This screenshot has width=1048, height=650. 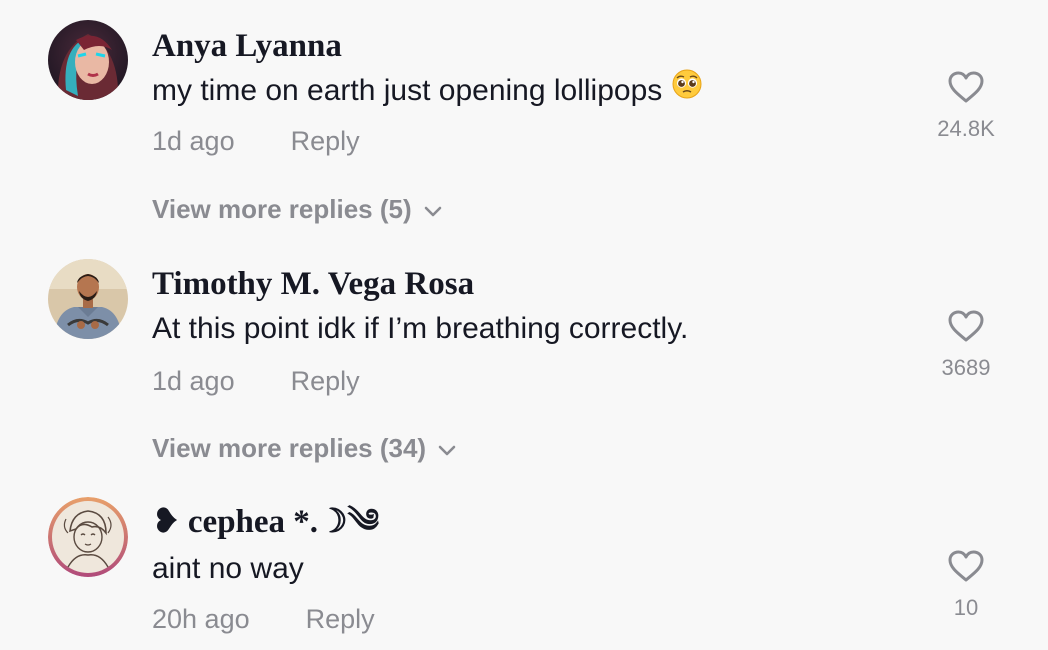 What do you see at coordinates (289, 448) in the screenshot?
I see `view-more-replies-label: View more replies (34)` at bounding box center [289, 448].